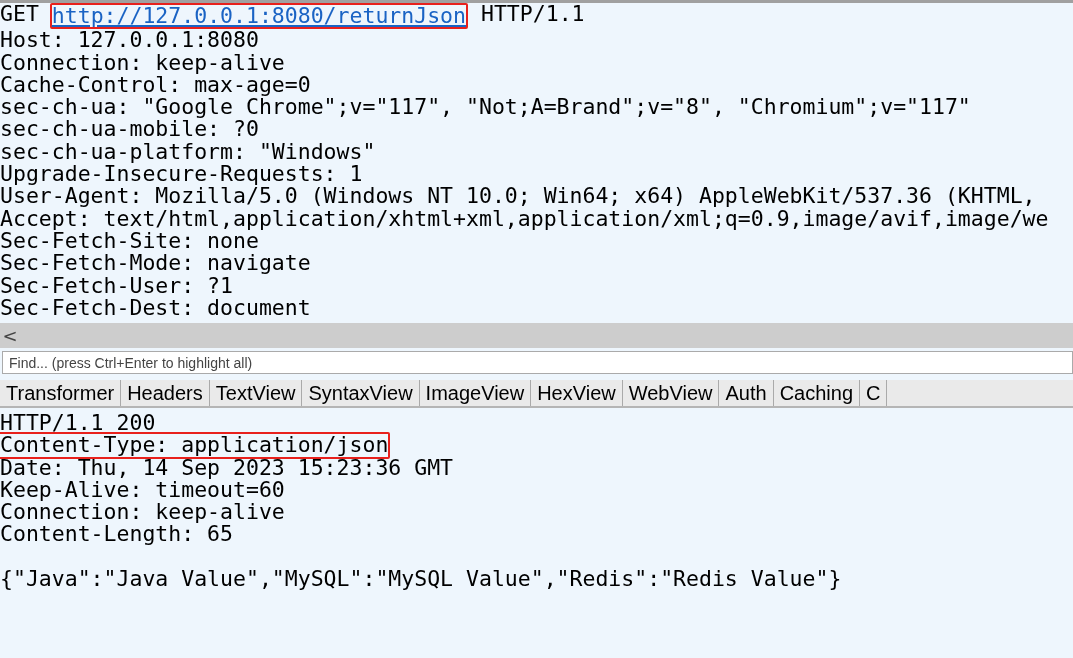 The width and height of the screenshot is (1073, 658). I want to click on request-header: Accept: text/html,application/xhtml+xml,application/xml;q=0.9,image/avif,image/we, so click(524, 218).